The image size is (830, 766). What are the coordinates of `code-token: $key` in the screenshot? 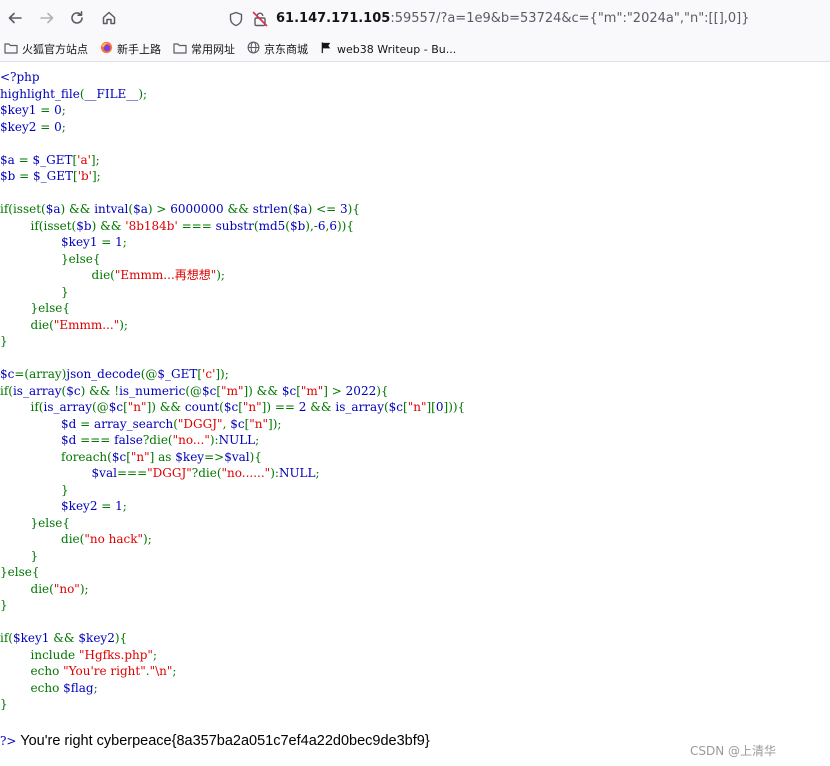 It's located at (190, 456).